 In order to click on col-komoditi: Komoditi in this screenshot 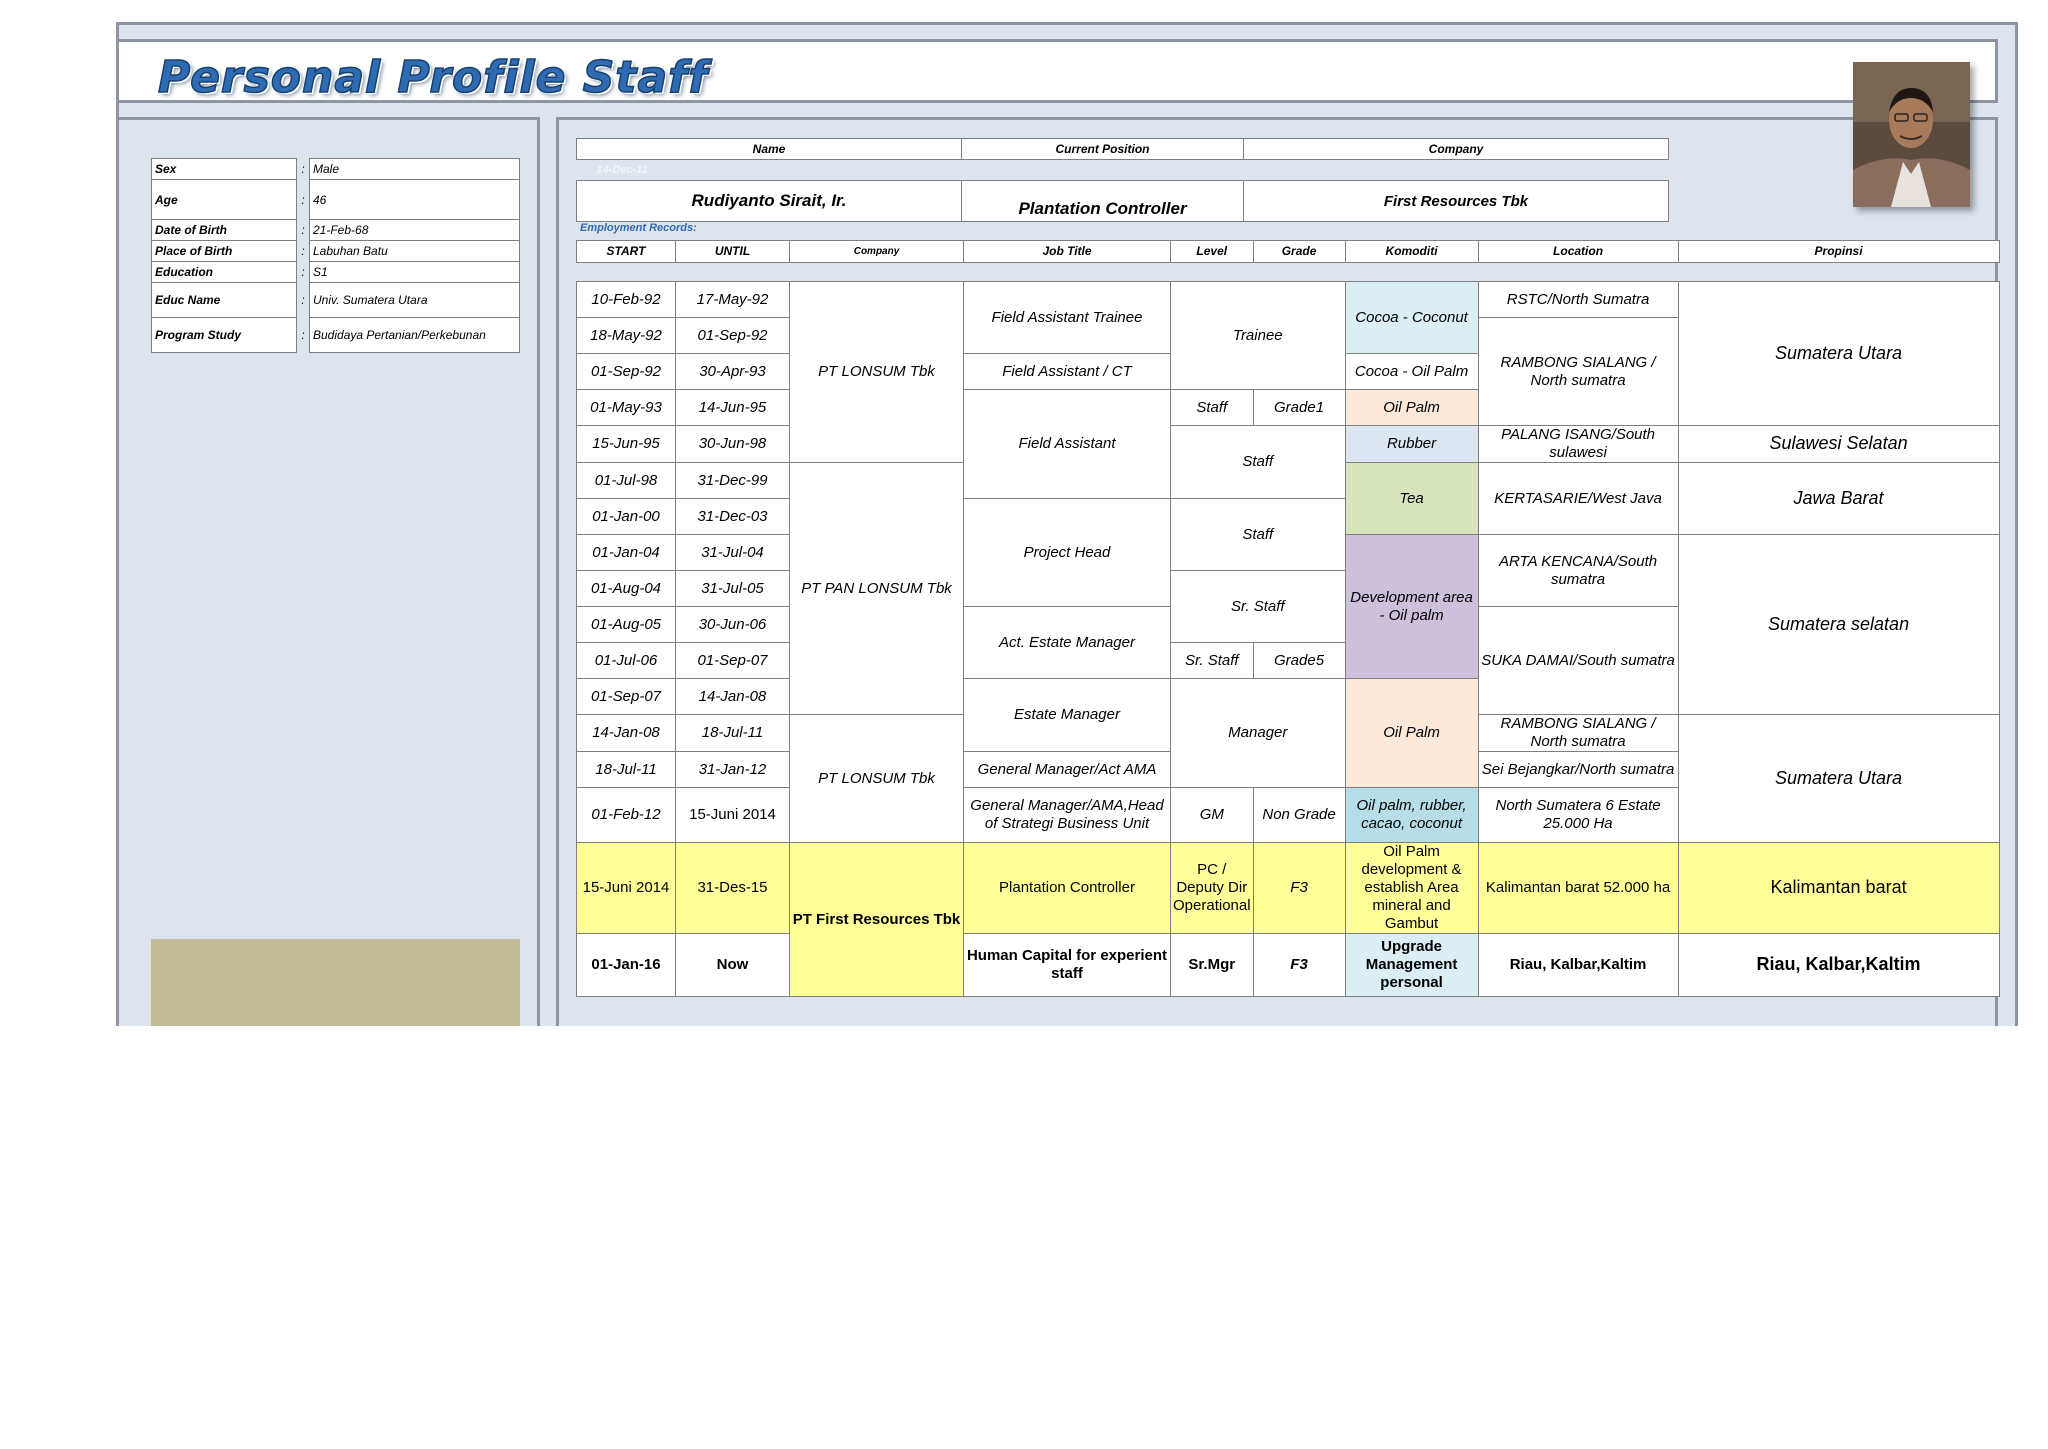, I will do `click(1411, 251)`.